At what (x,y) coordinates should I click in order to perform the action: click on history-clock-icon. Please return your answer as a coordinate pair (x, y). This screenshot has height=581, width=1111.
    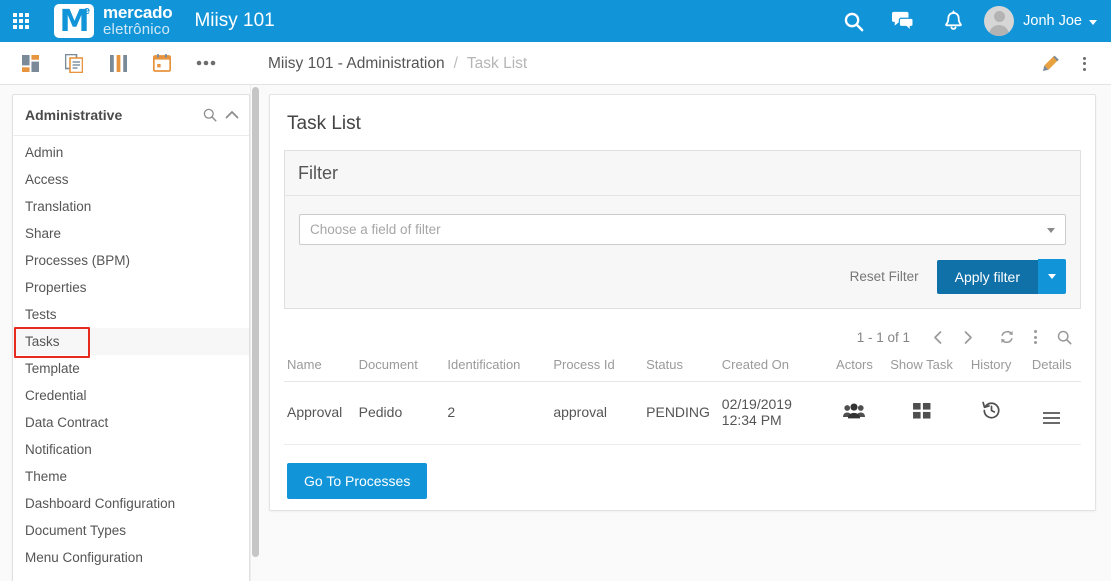
    Looking at the image, I should click on (991, 410).